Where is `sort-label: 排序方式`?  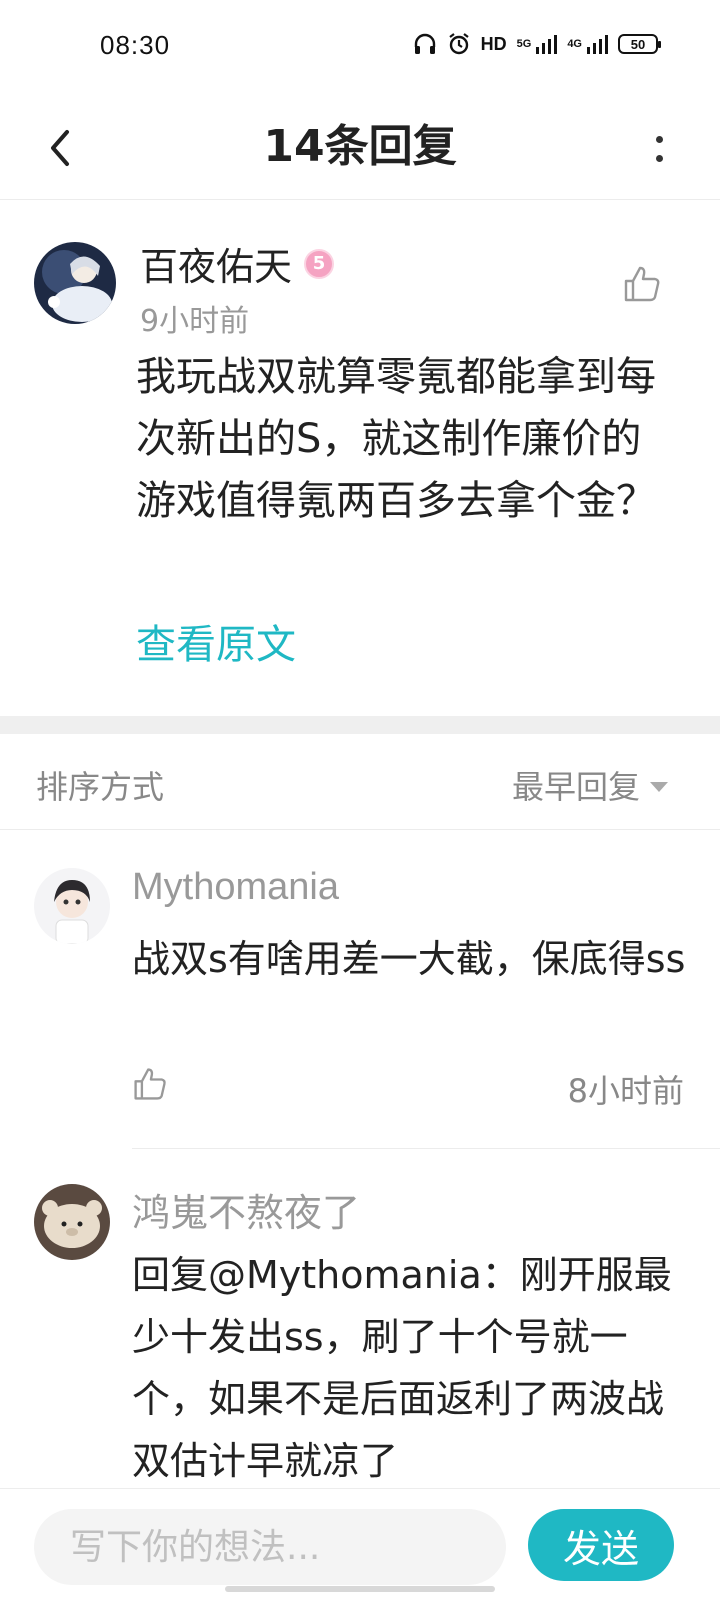
sort-label: 排序方式 is located at coordinates (100, 787).